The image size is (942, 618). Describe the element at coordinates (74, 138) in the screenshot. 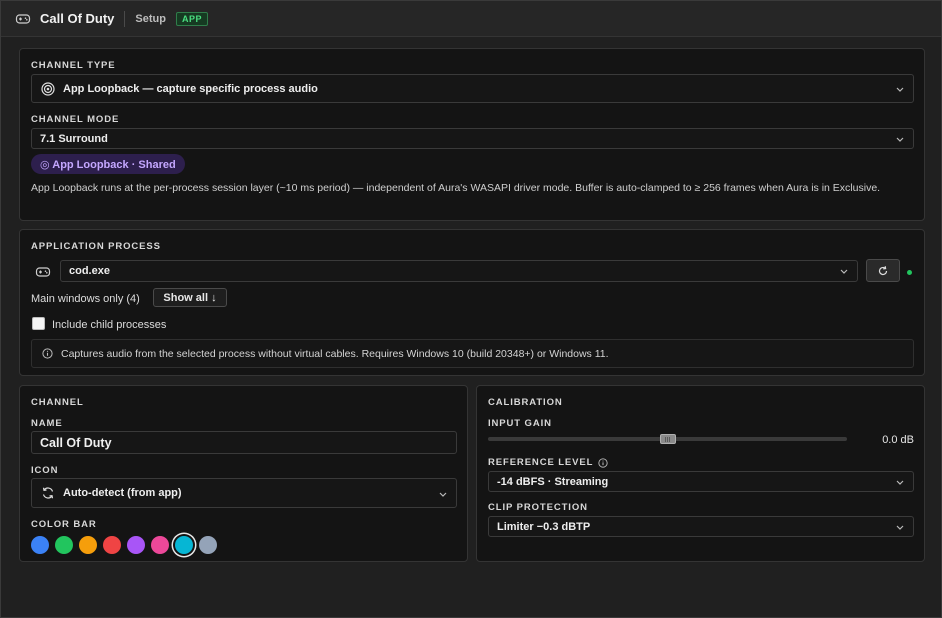

I see `channel-mode-value: 7.1 Surround` at that location.